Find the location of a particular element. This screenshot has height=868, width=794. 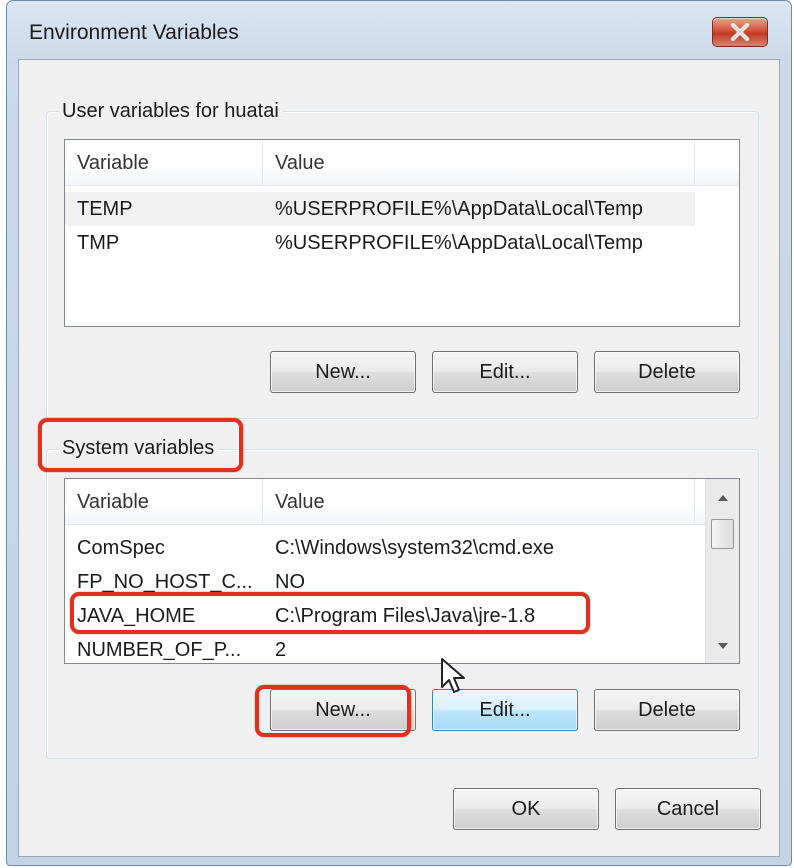

close-button is located at coordinates (740, 32).